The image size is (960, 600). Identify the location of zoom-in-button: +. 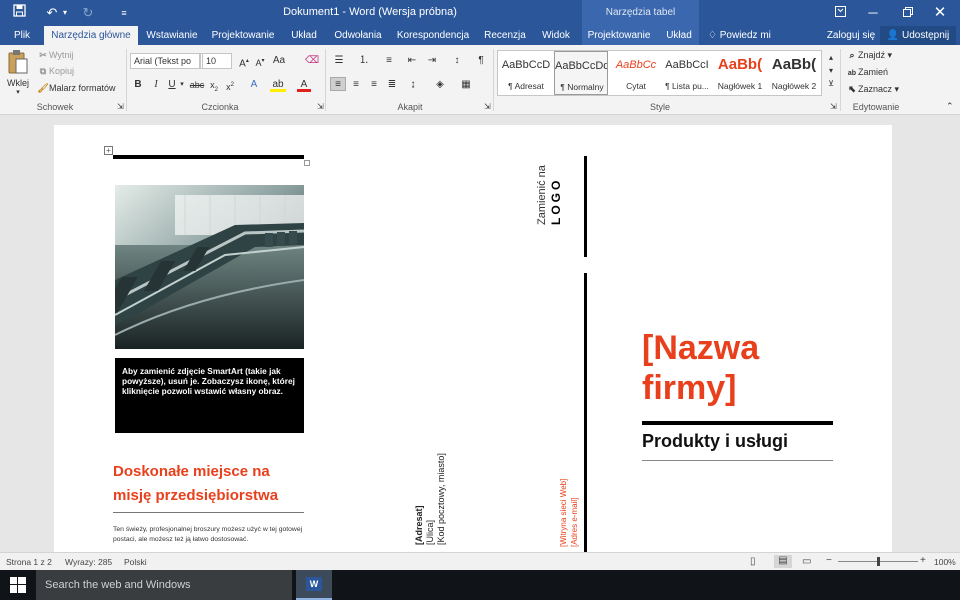
(923, 560).